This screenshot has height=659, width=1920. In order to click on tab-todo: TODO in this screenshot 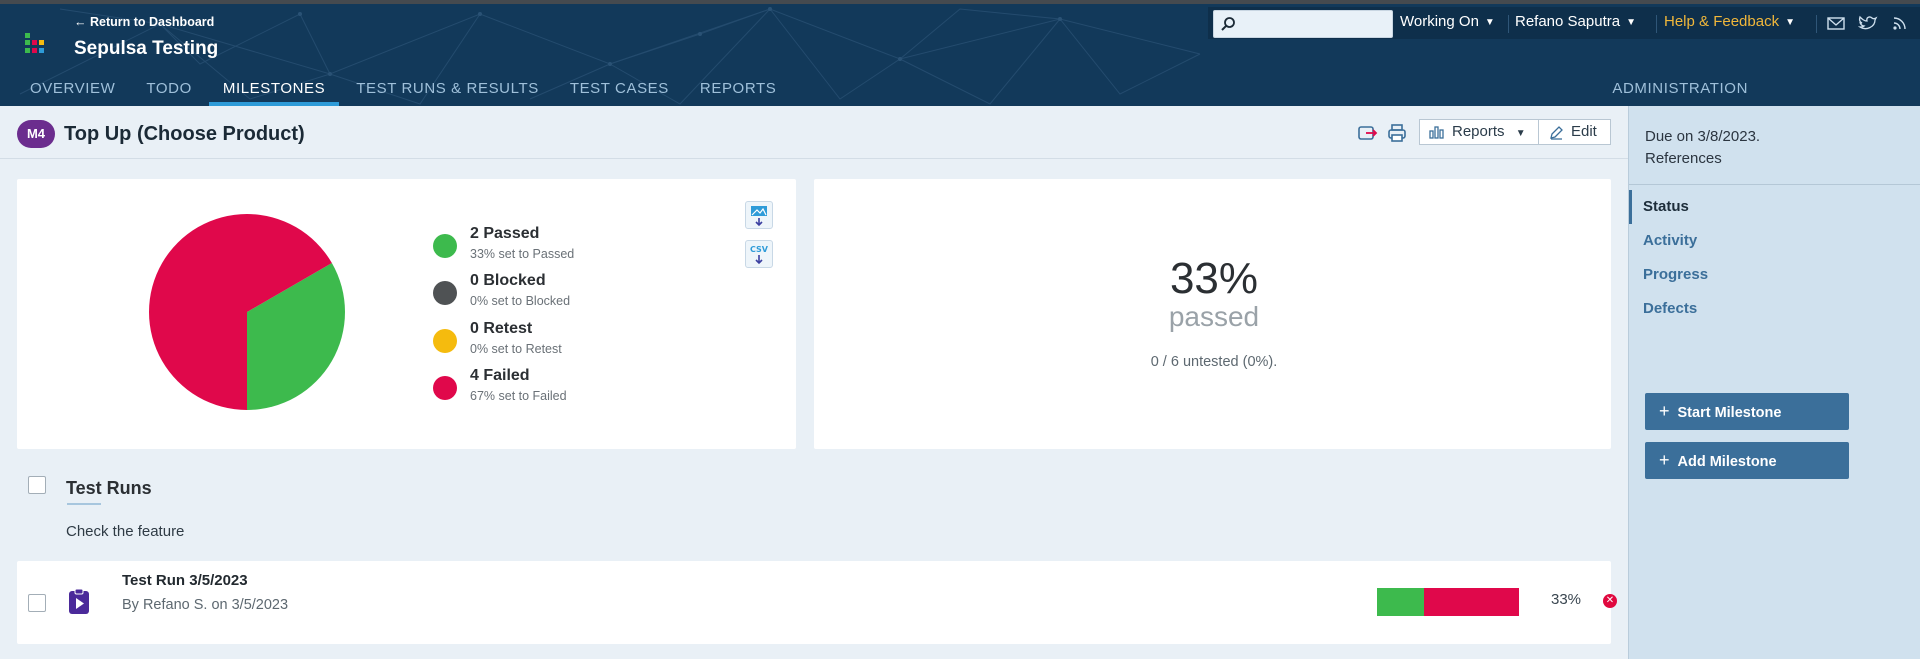, I will do `click(168, 90)`.